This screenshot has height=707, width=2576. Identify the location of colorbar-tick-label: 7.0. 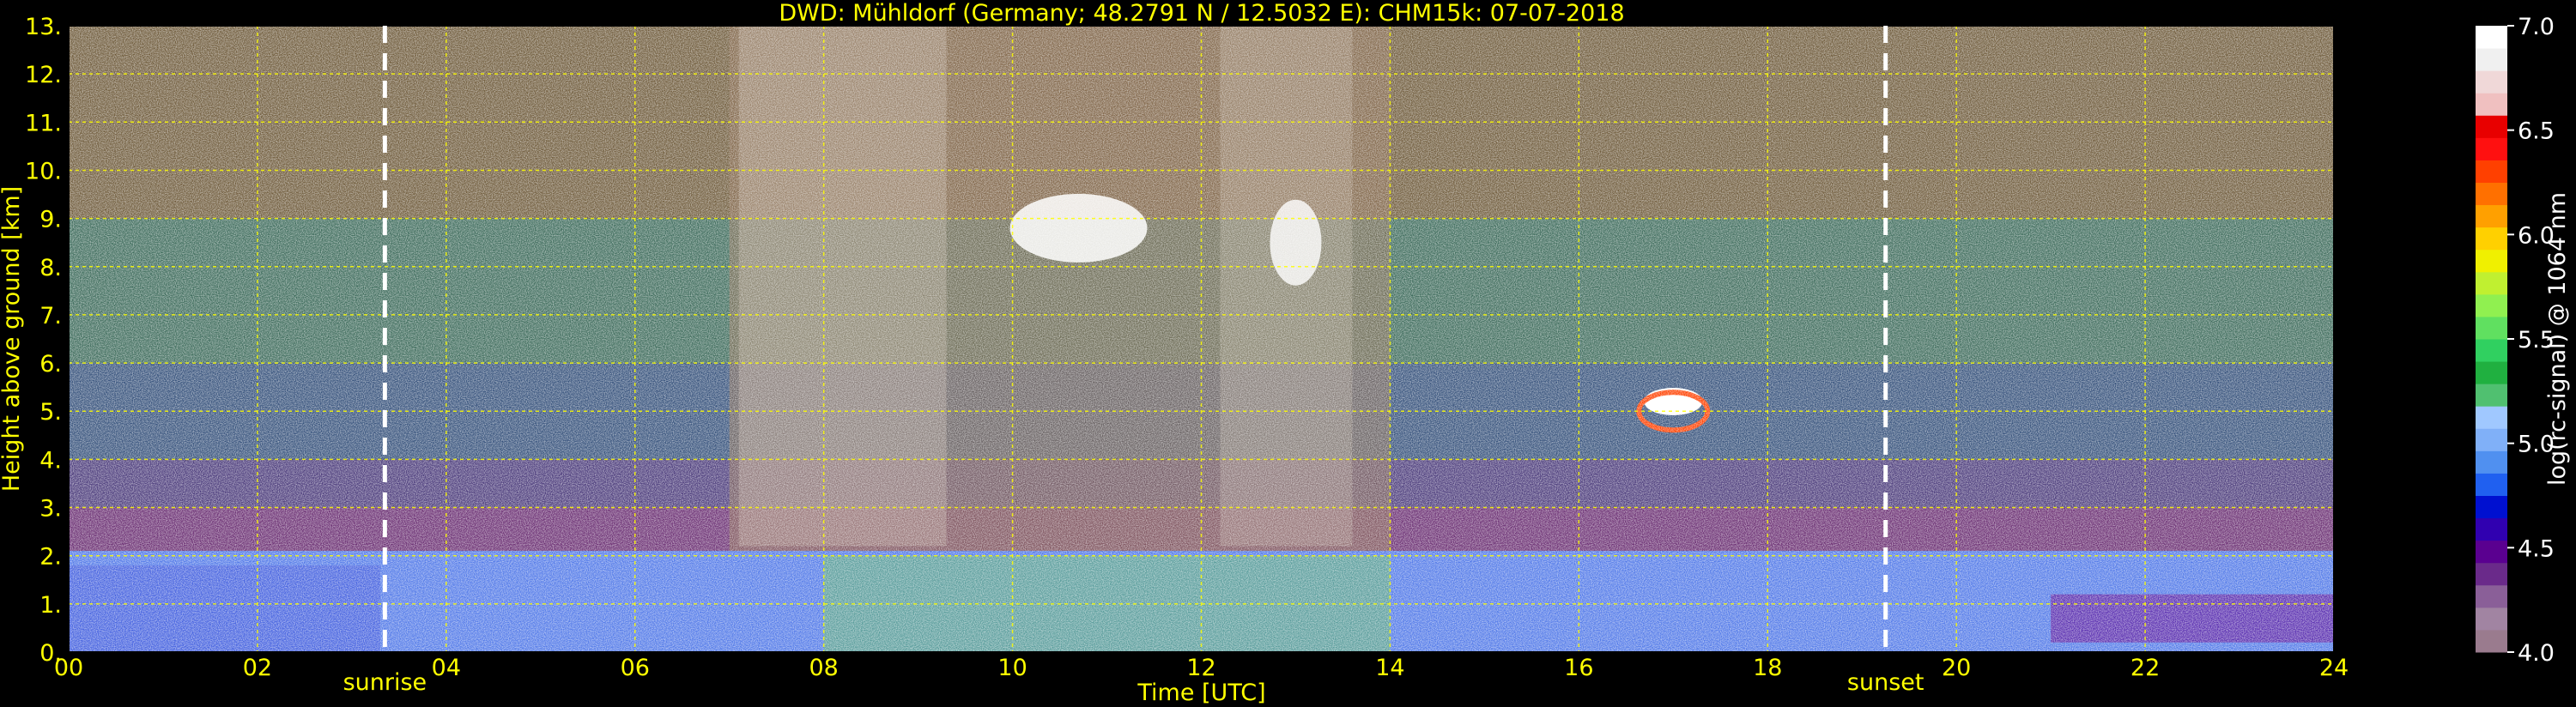
(2536, 27).